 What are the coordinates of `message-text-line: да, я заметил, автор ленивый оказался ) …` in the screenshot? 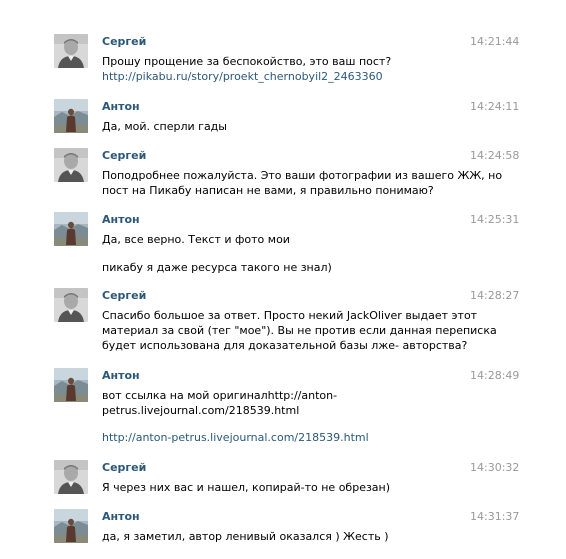 It's located at (245, 536).